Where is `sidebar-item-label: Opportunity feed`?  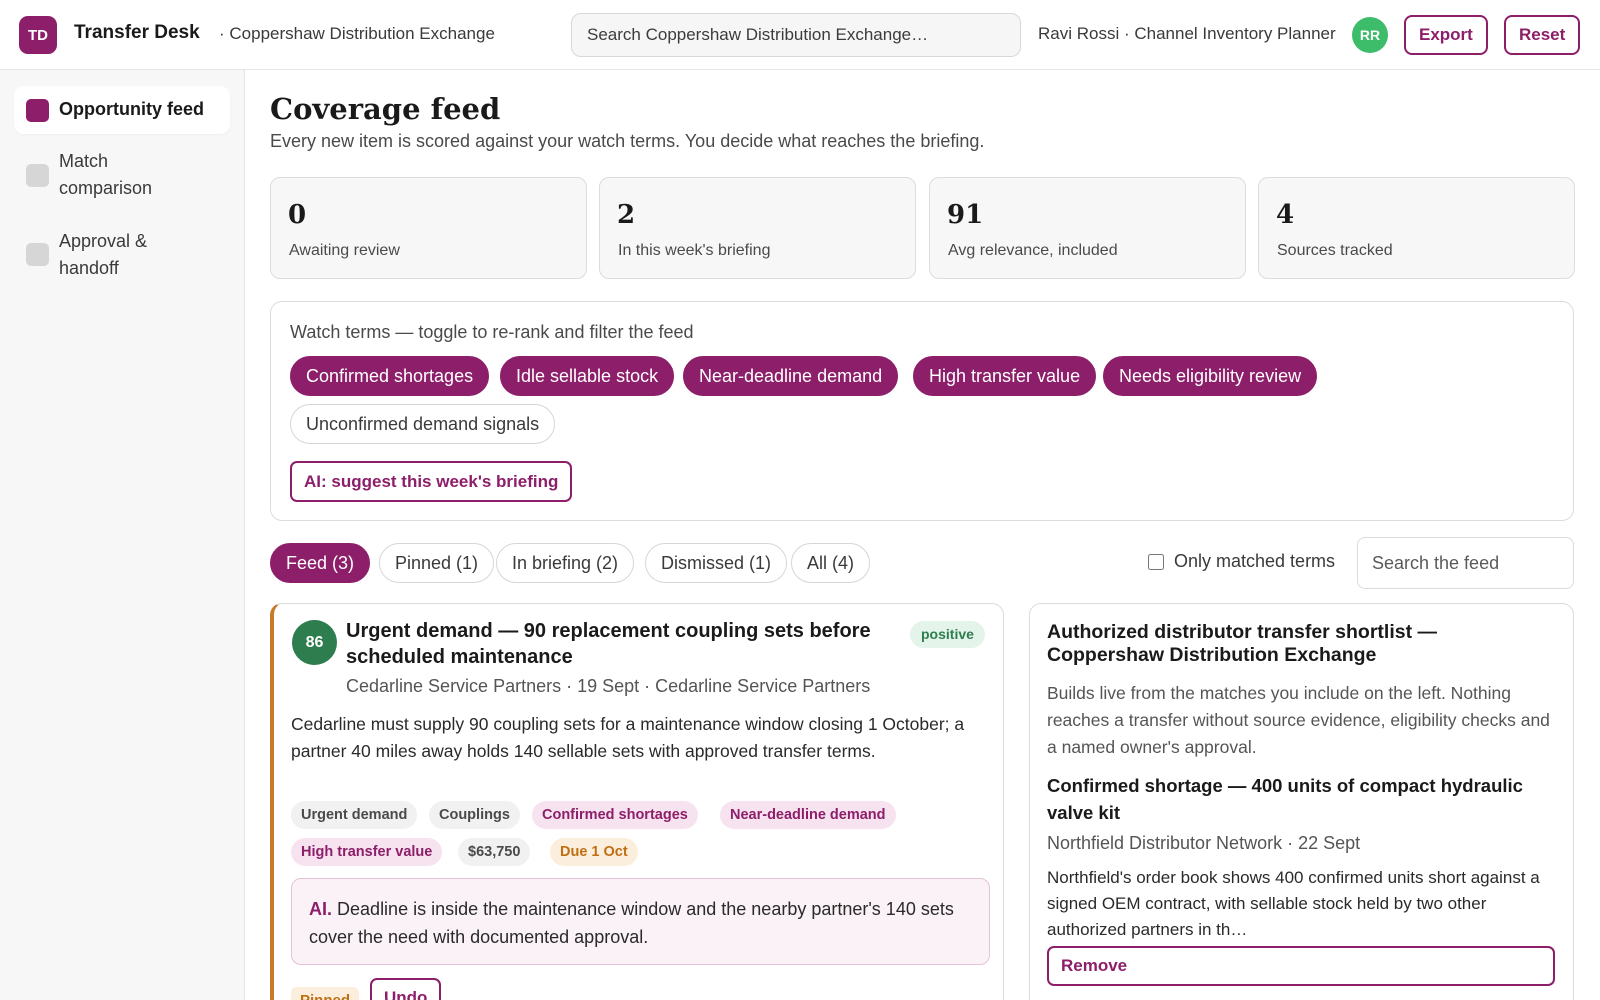 sidebar-item-label: Opportunity feed is located at coordinates (131, 109).